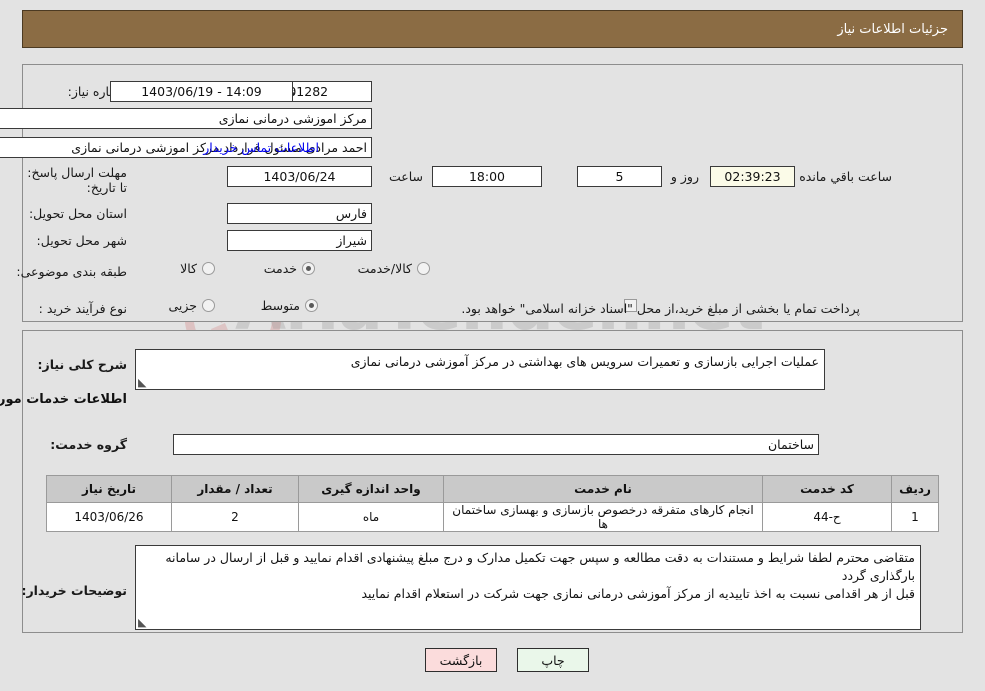 This screenshot has width=985, height=691. I want to click on th-code: کد خدمت, so click(827, 489).